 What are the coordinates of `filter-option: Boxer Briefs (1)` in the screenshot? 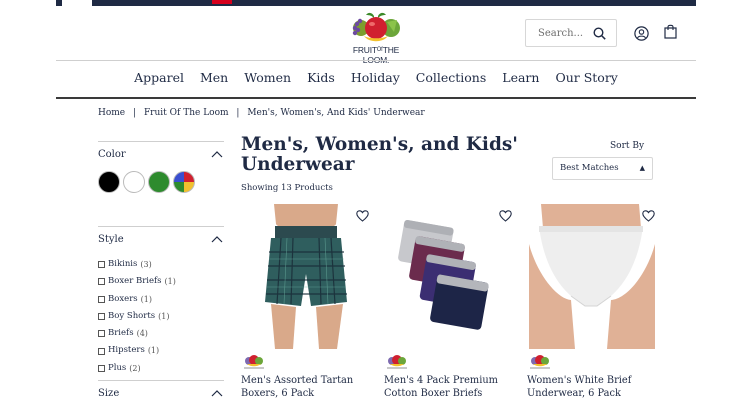 It's located at (161, 281).